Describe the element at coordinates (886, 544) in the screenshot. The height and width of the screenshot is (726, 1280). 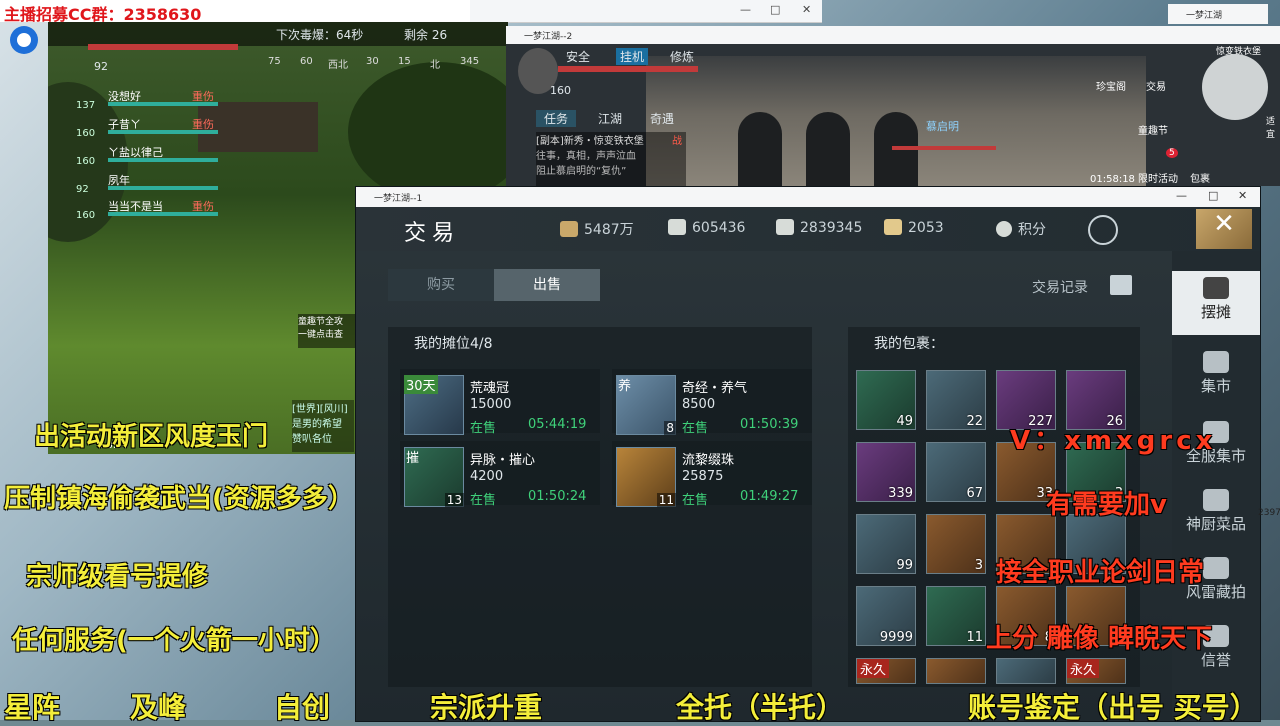
I see `bag-slot: 99` at that location.